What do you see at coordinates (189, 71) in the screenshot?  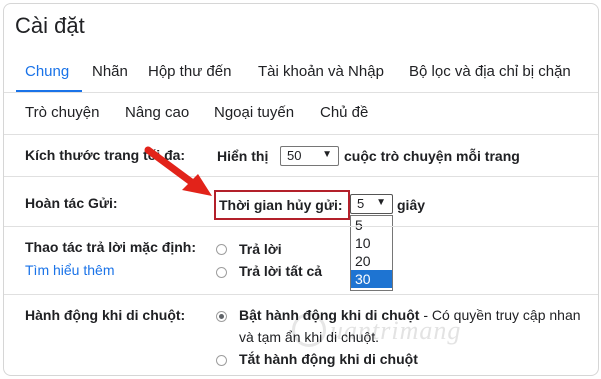 I see `tab-inbox: Hộp thư đến` at bounding box center [189, 71].